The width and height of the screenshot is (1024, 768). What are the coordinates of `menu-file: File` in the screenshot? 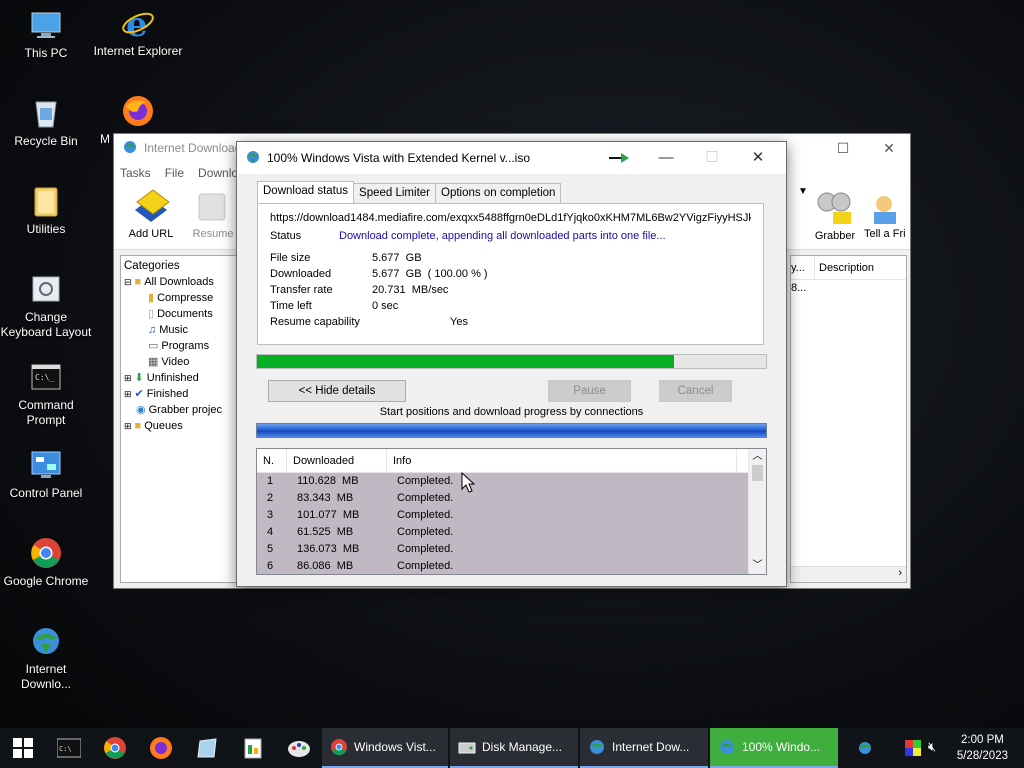 It's located at (174, 173).